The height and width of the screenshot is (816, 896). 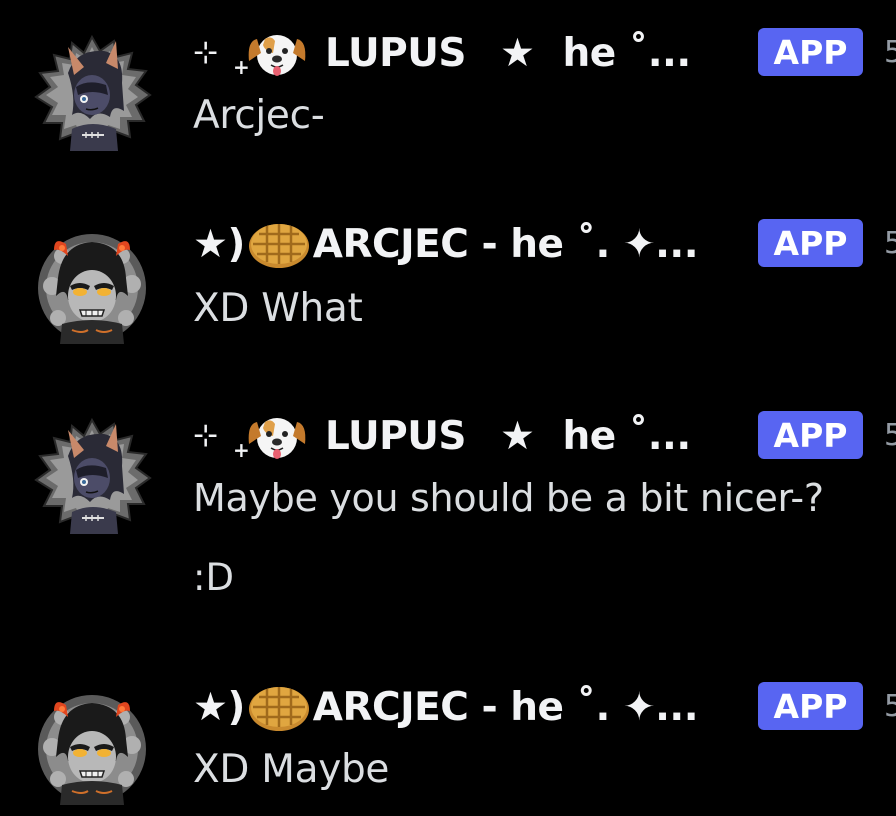 I want to click on message-content: Arcjec-, so click(x=259, y=115).